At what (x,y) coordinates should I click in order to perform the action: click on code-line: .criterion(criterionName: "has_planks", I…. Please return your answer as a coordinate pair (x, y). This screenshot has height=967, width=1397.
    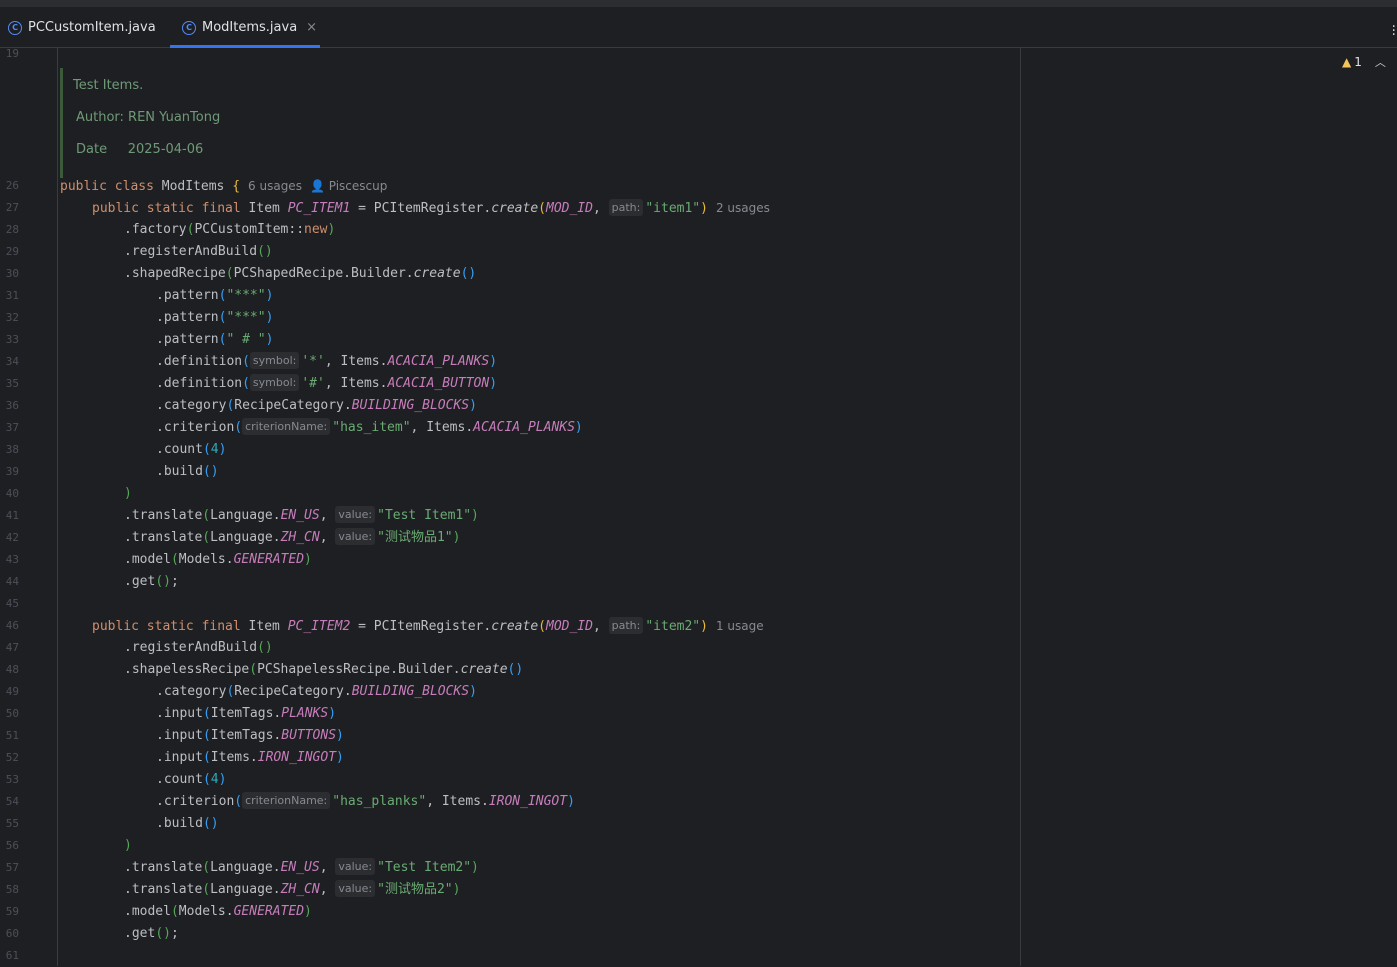
    Looking at the image, I should click on (365, 800).